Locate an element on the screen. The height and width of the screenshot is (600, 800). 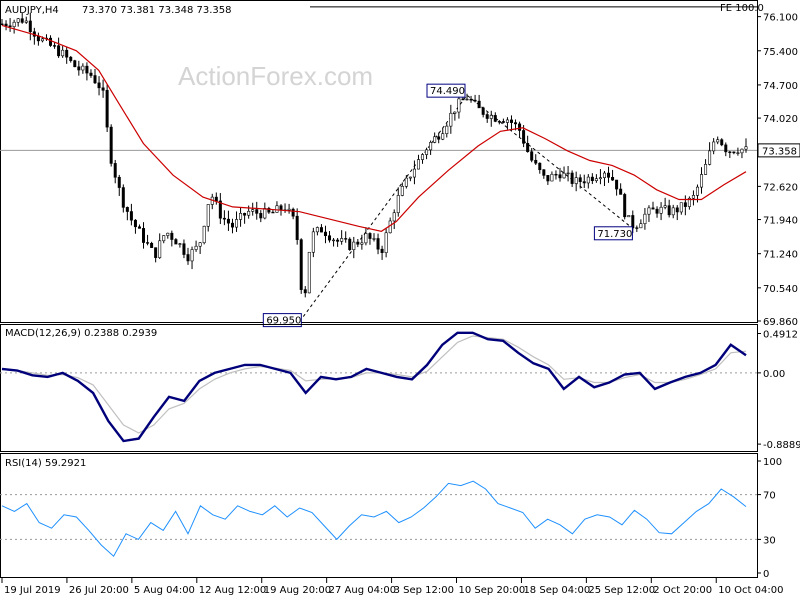
time-tick-label: 26 Jul 20:00 is located at coordinates (99, 590).